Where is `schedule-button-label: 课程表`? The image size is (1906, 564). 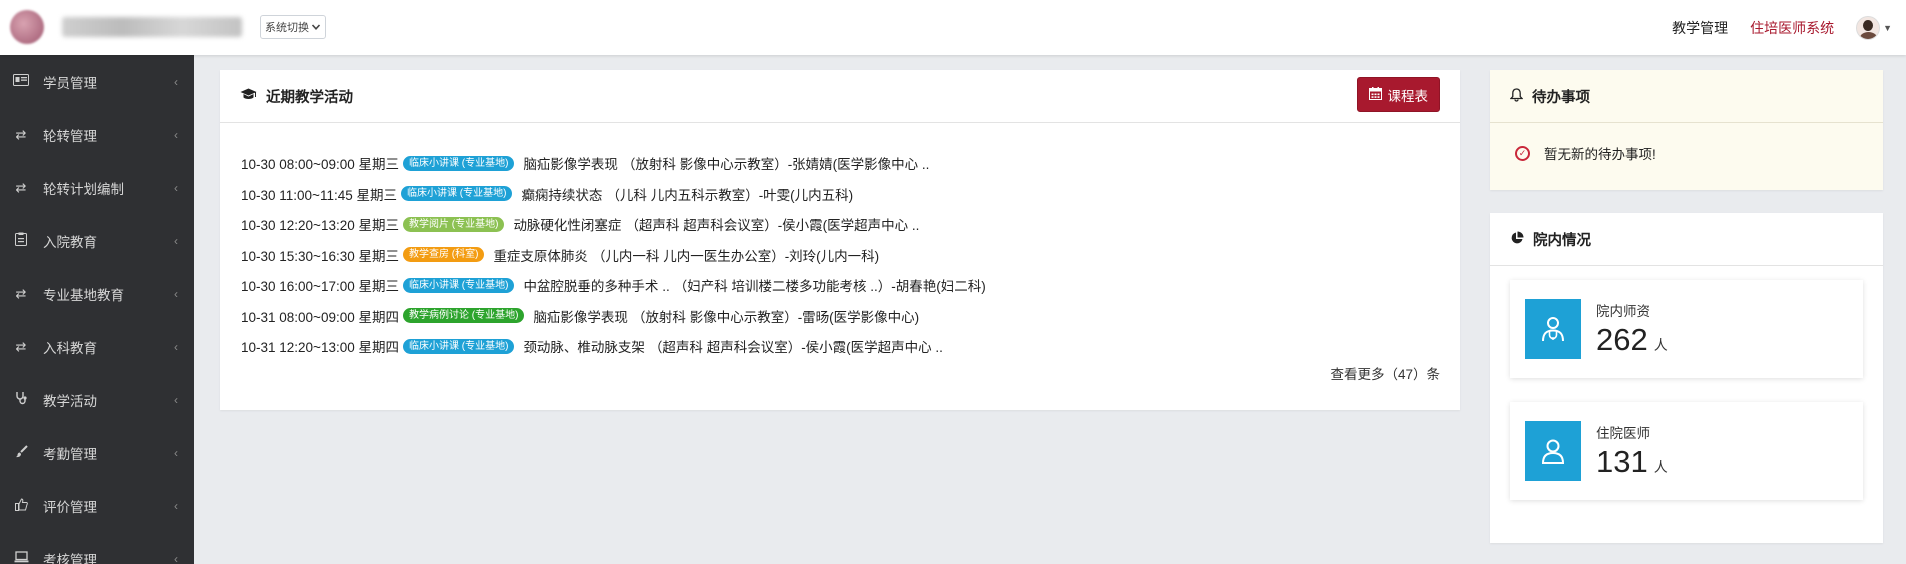
schedule-button-label: 课程表 is located at coordinates (1408, 96).